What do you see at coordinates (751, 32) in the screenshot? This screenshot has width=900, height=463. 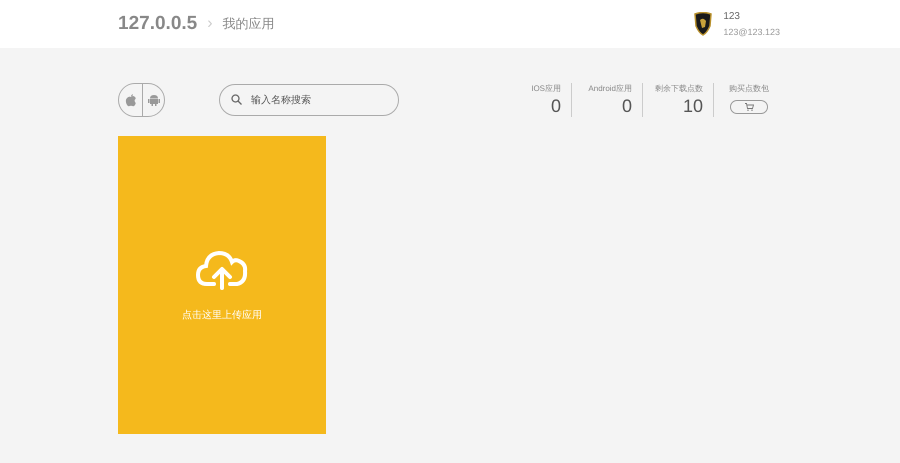 I see `user-email: 123@123.123` at bounding box center [751, 32].